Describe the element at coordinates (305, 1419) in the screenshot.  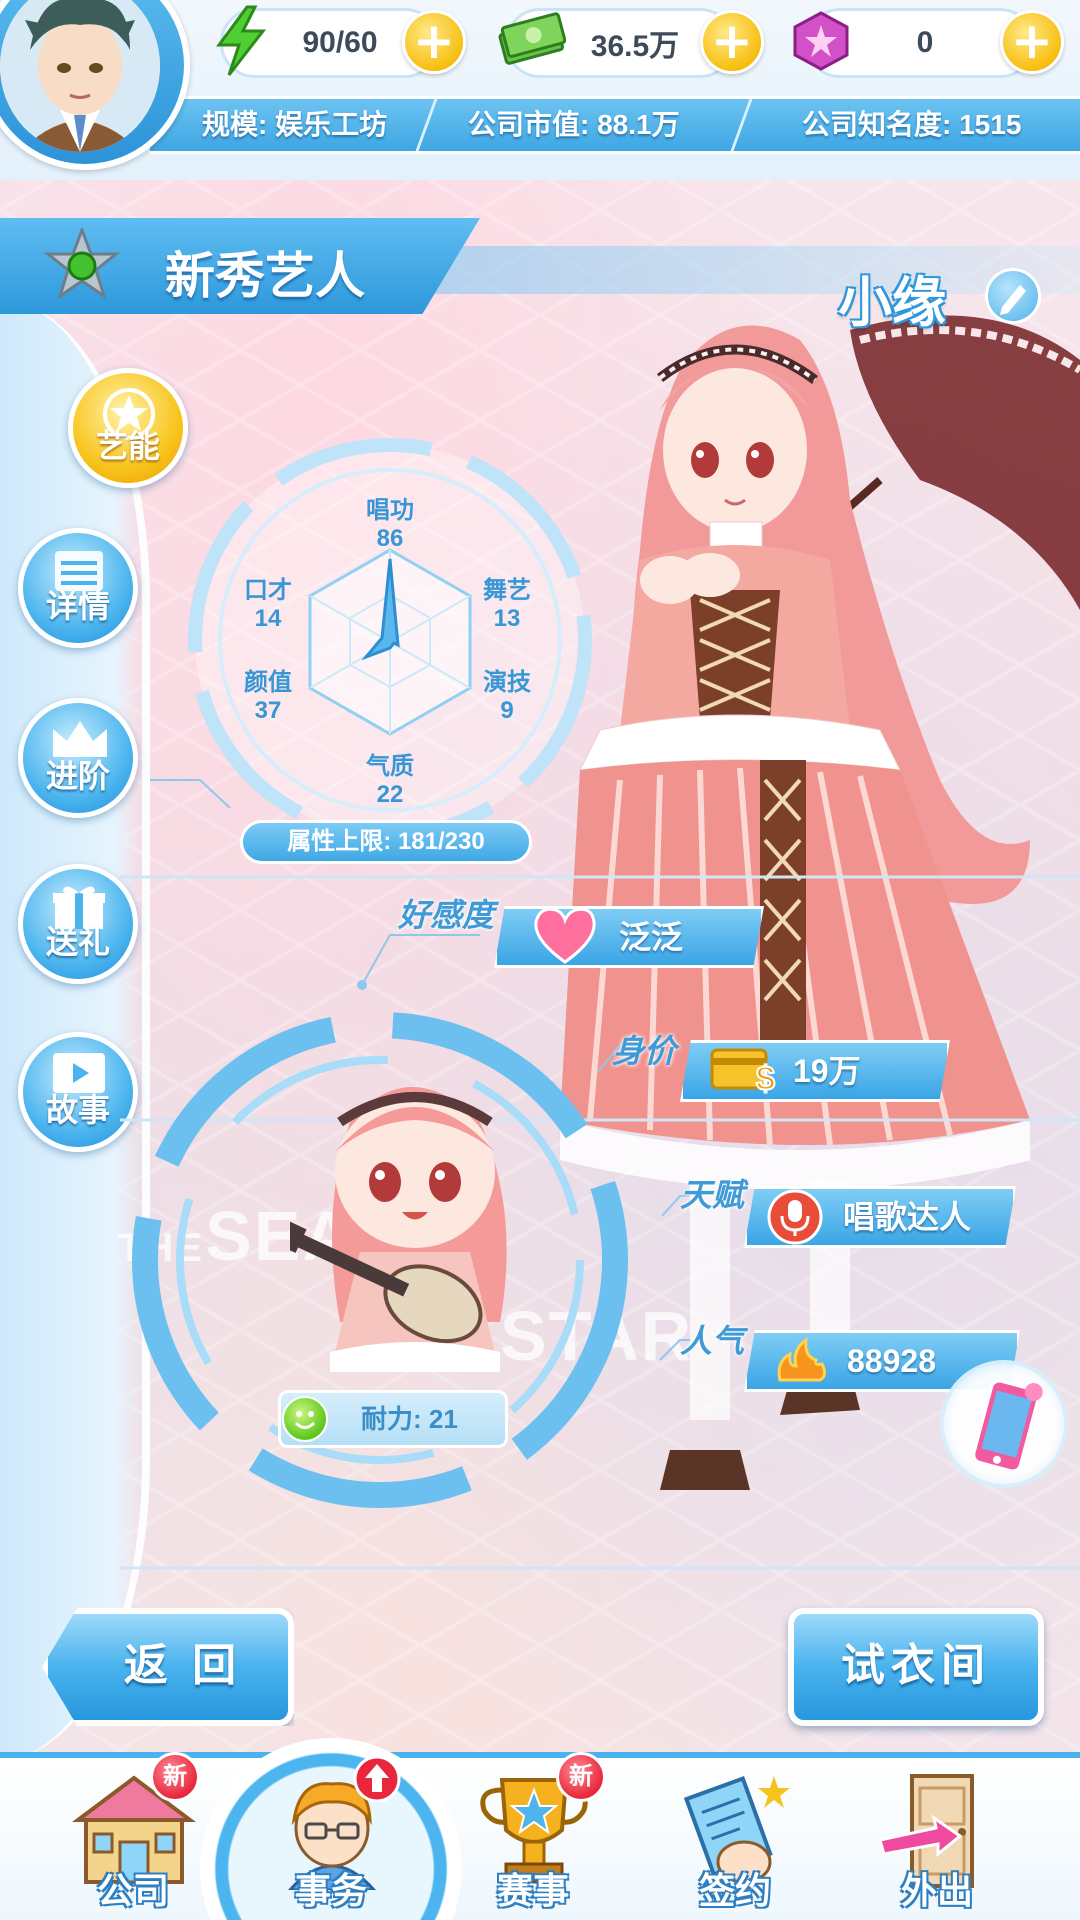
I see `smile-face-icon` at that location.